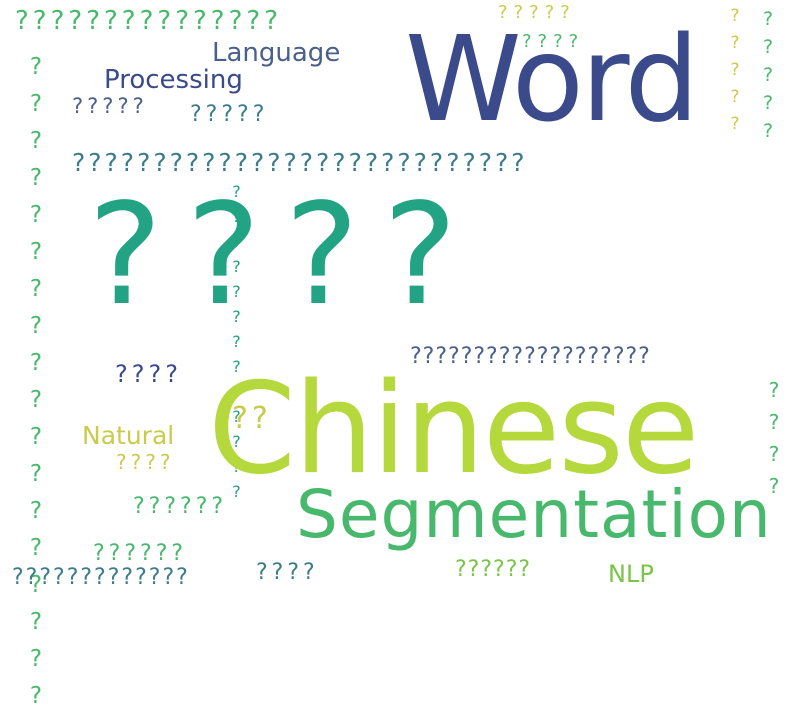  I want to click on word-row-a: ?????, so click(110, 106).